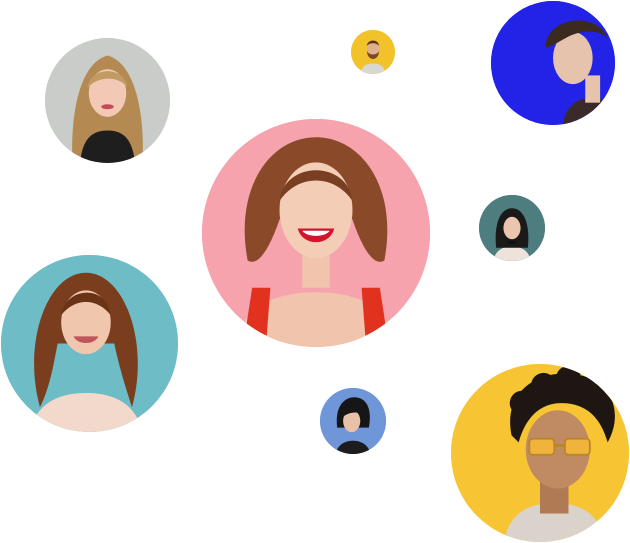 The width and height of the screenshot is (630, 543). I want to click on avatar-man-blue-background, so click(553, 63).